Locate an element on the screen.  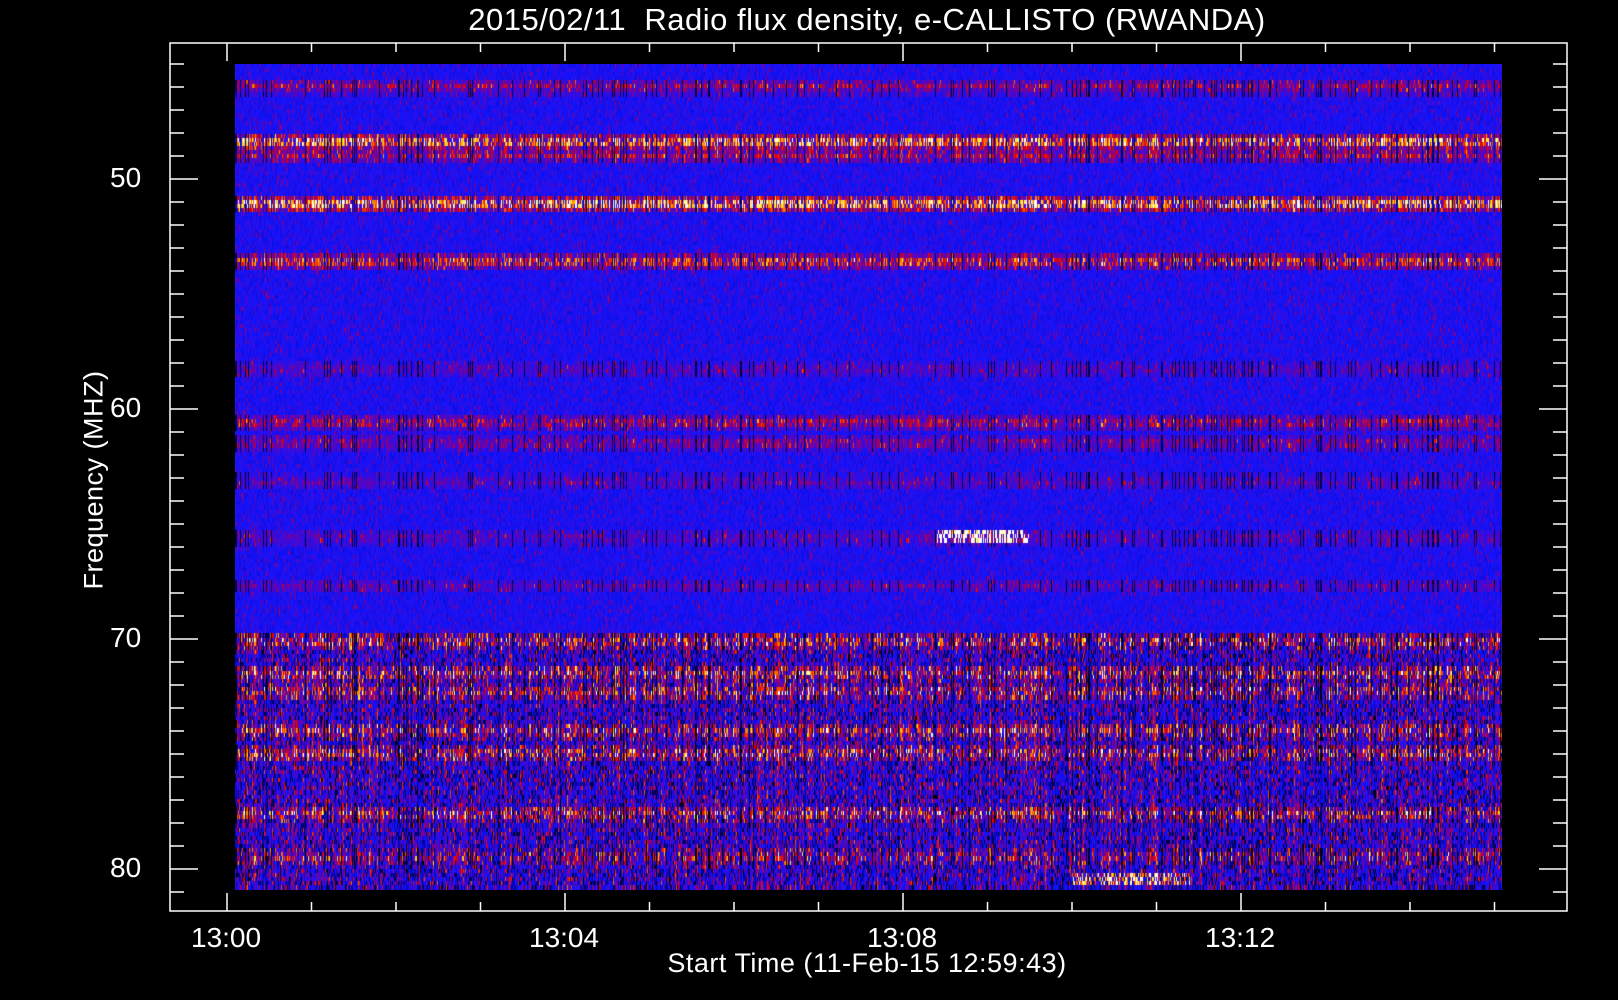
y-tick-label: 50 is located at coordinates (126, 177).